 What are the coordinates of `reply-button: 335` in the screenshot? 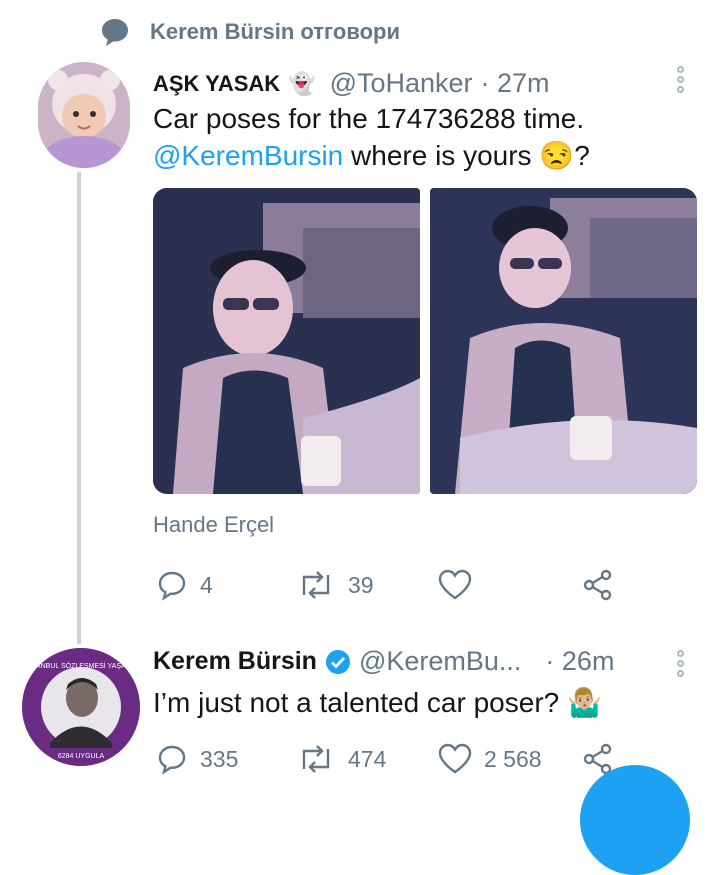 It's located at (197, 759).